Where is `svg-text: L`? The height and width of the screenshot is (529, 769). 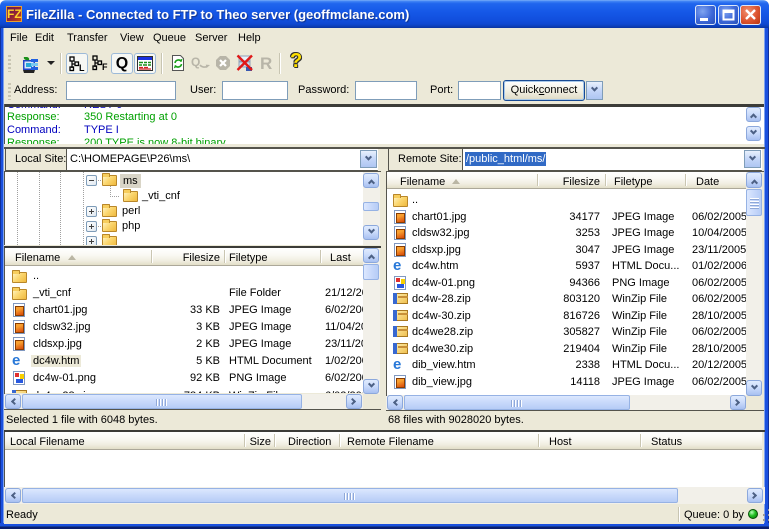 svg-text: L is located at coordinates (82, 67).